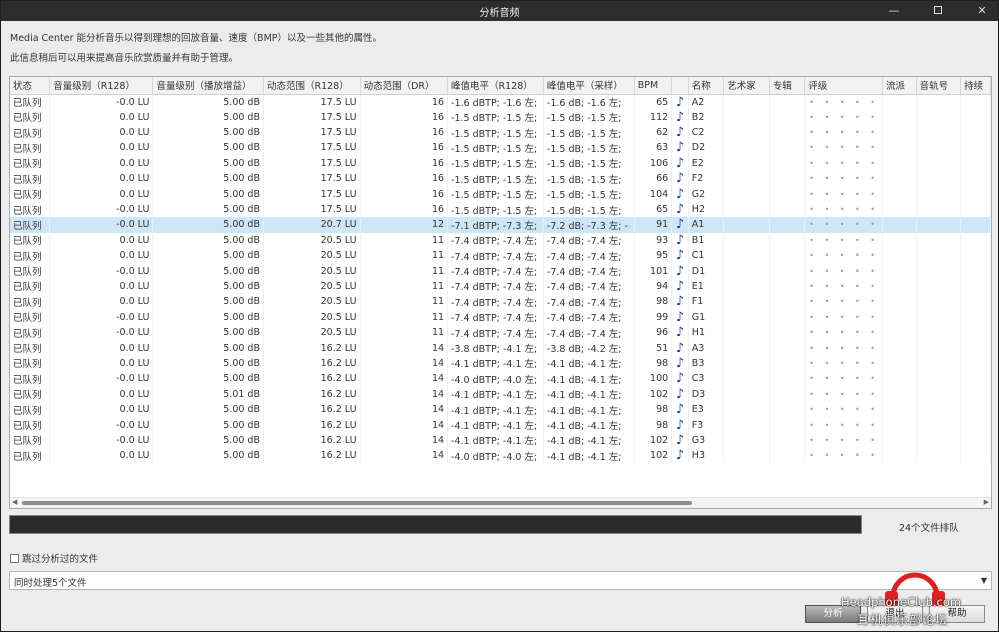  I want to click on maximize-button, so click(938, 11).